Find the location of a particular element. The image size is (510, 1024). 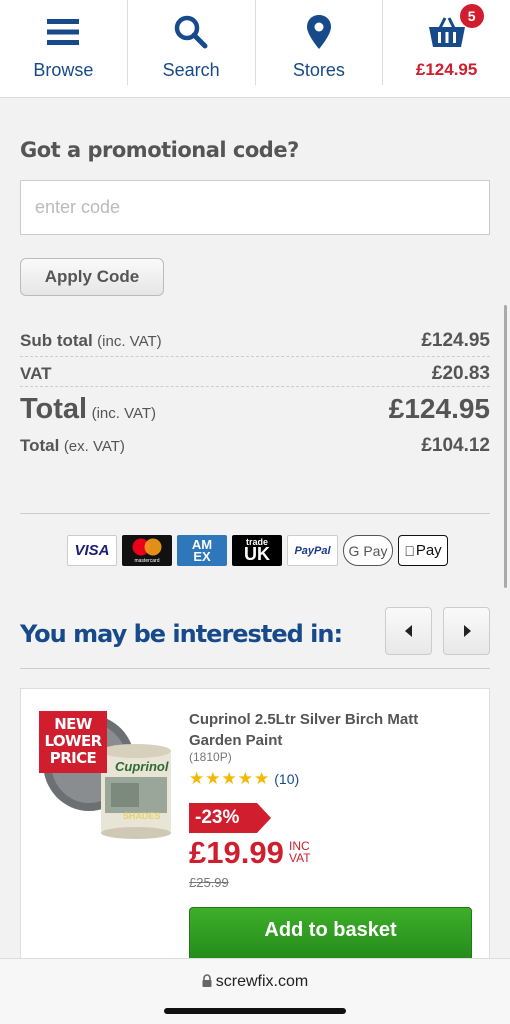

basket-count-badge: 5 is located at coordinates (471, 16).